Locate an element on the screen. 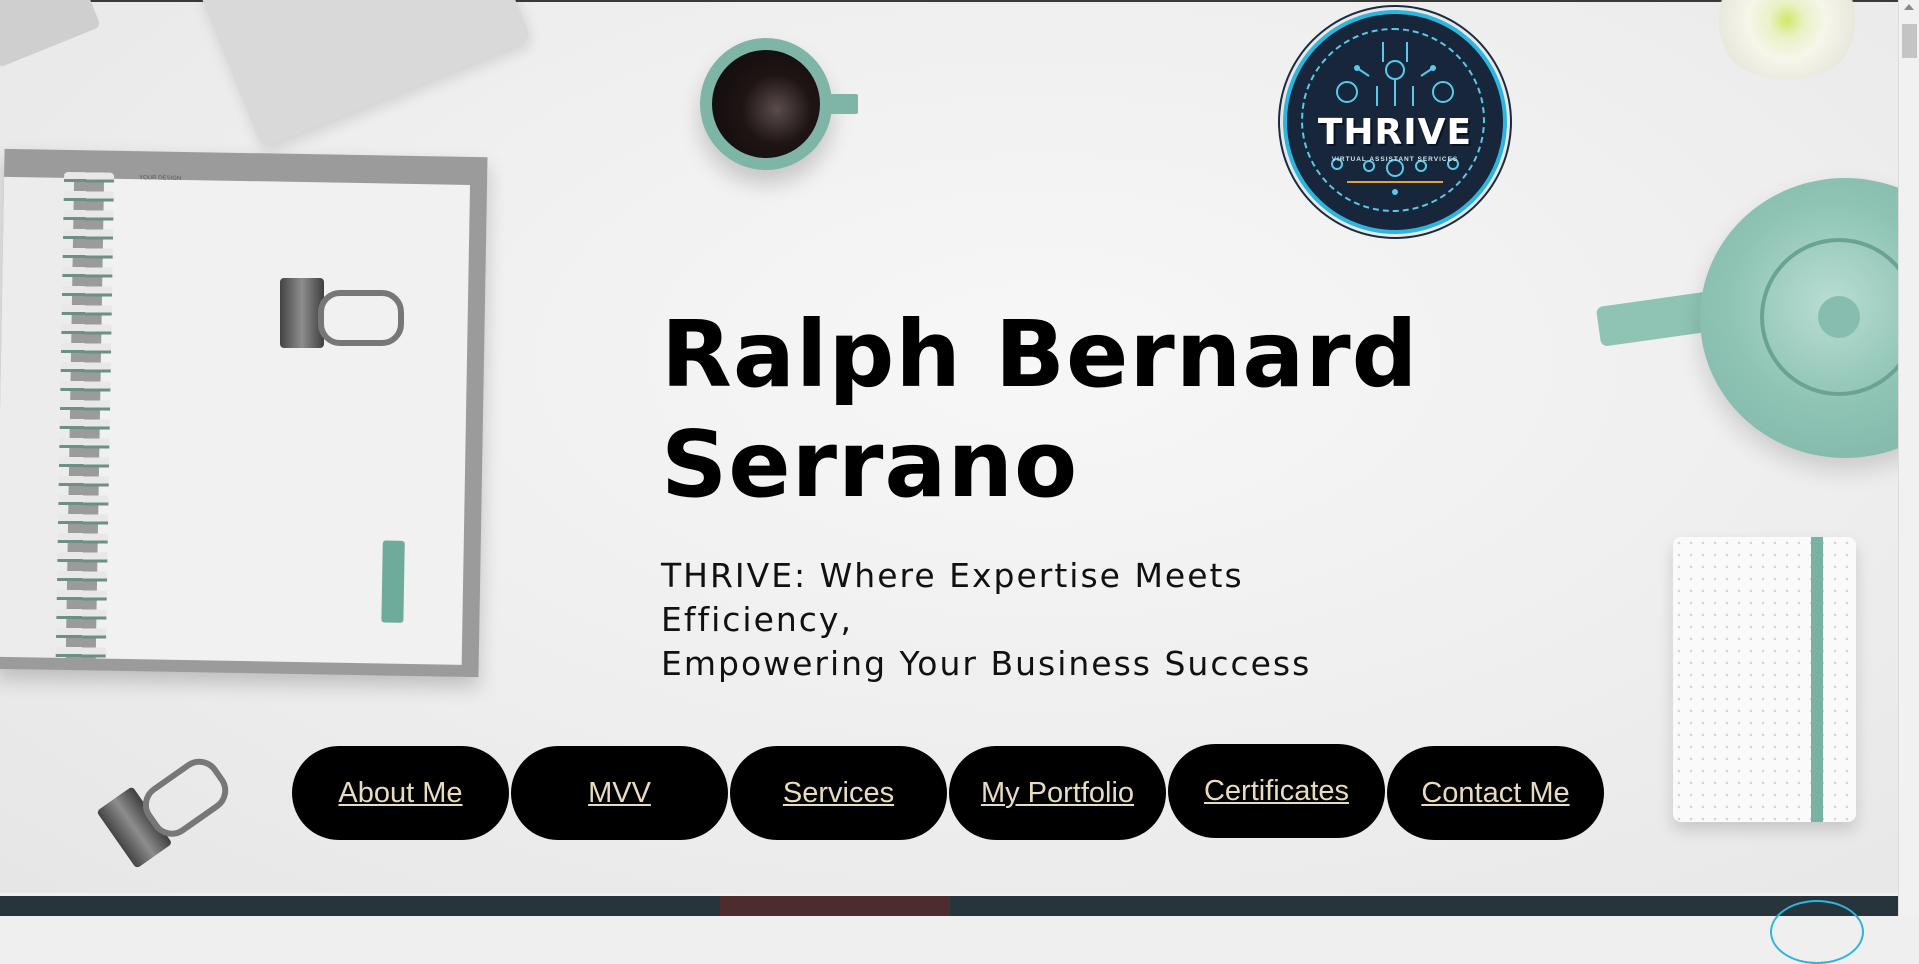  notebook-label: YOUR DESIGN is located at coordinates (160, 178).